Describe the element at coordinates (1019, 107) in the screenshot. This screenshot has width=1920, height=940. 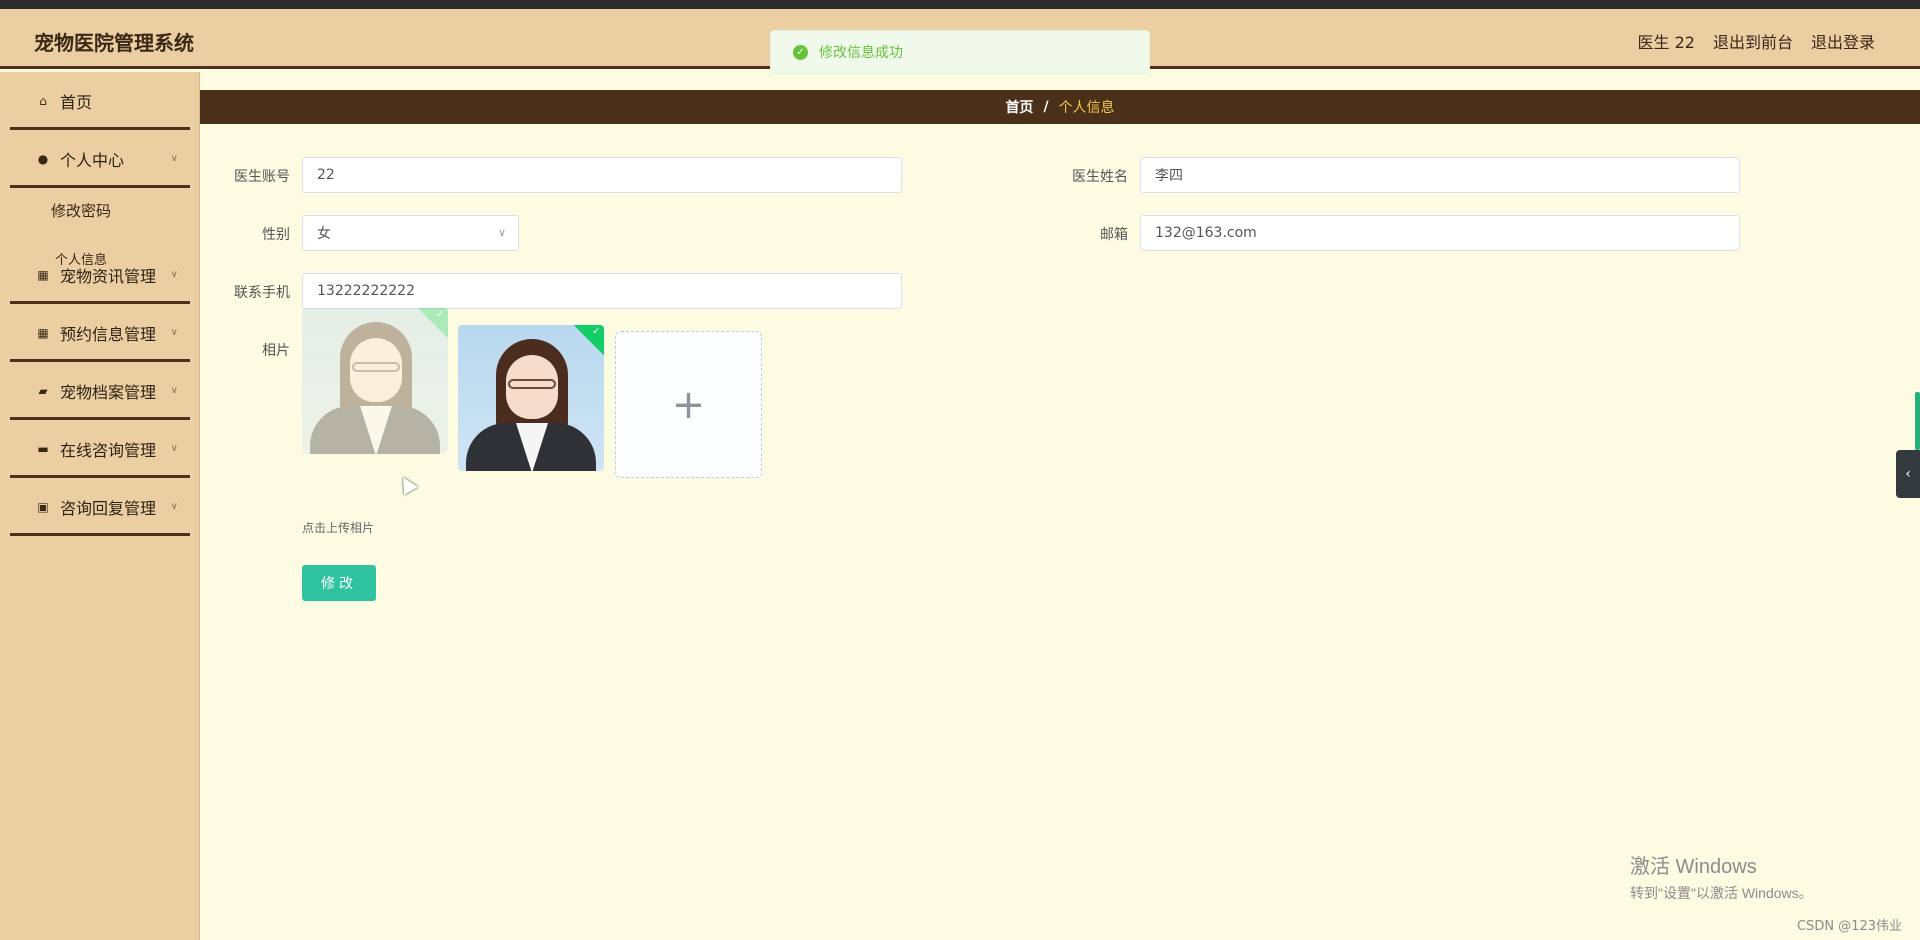
I see `breadcrumb-home: 首页` at that location.